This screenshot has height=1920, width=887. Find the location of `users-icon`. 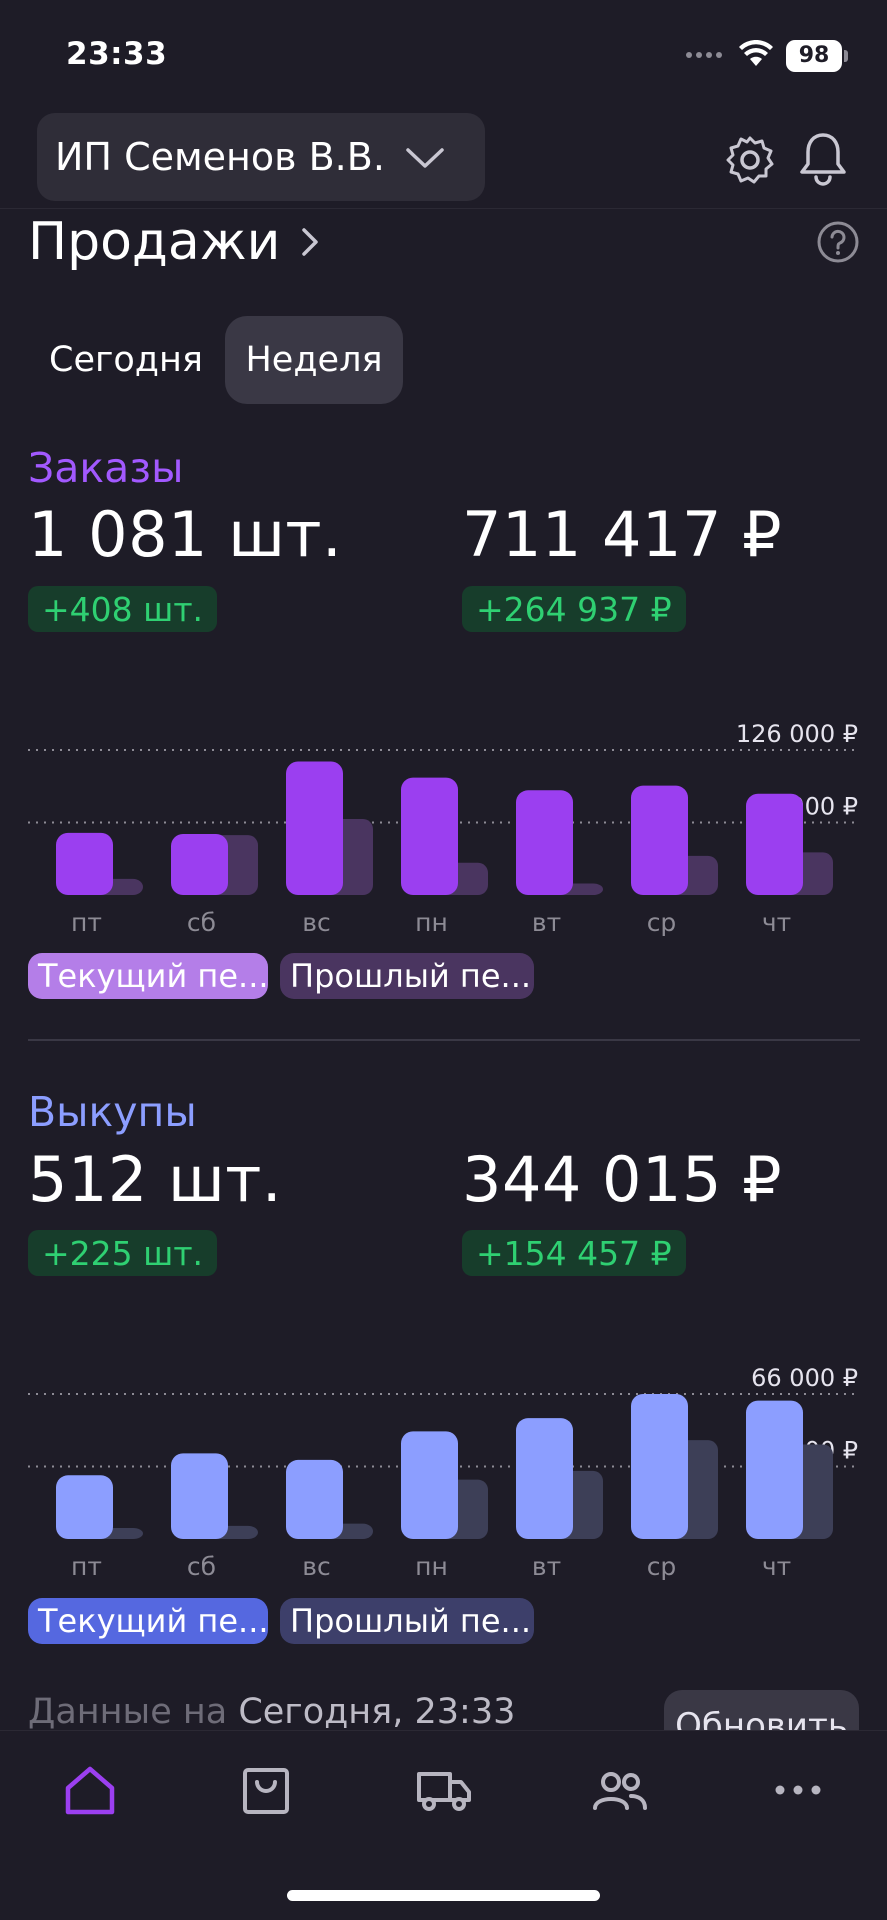

users-icon is located at coordinates (620, 1790).